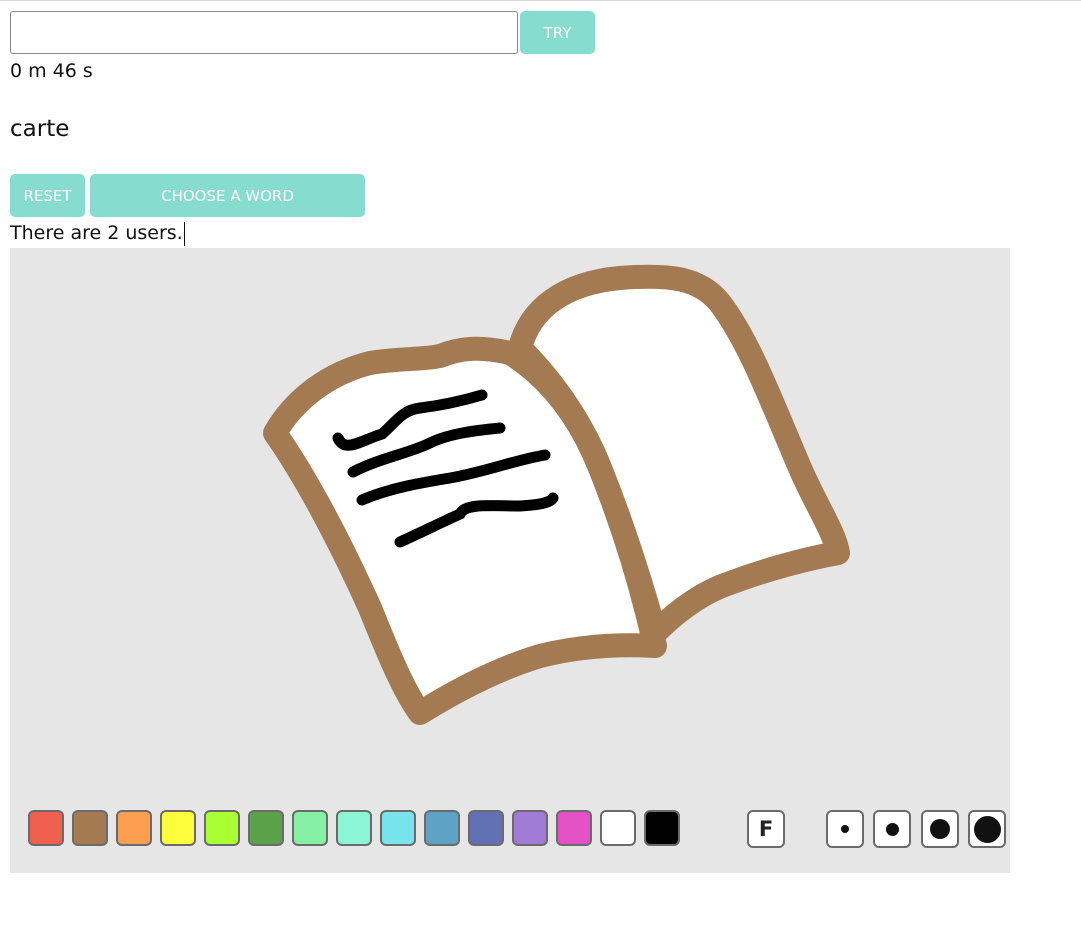 The width and height of the screenshot is (1081, 943). I want to click on brush-dot-medium-icon, so click(892, 829).